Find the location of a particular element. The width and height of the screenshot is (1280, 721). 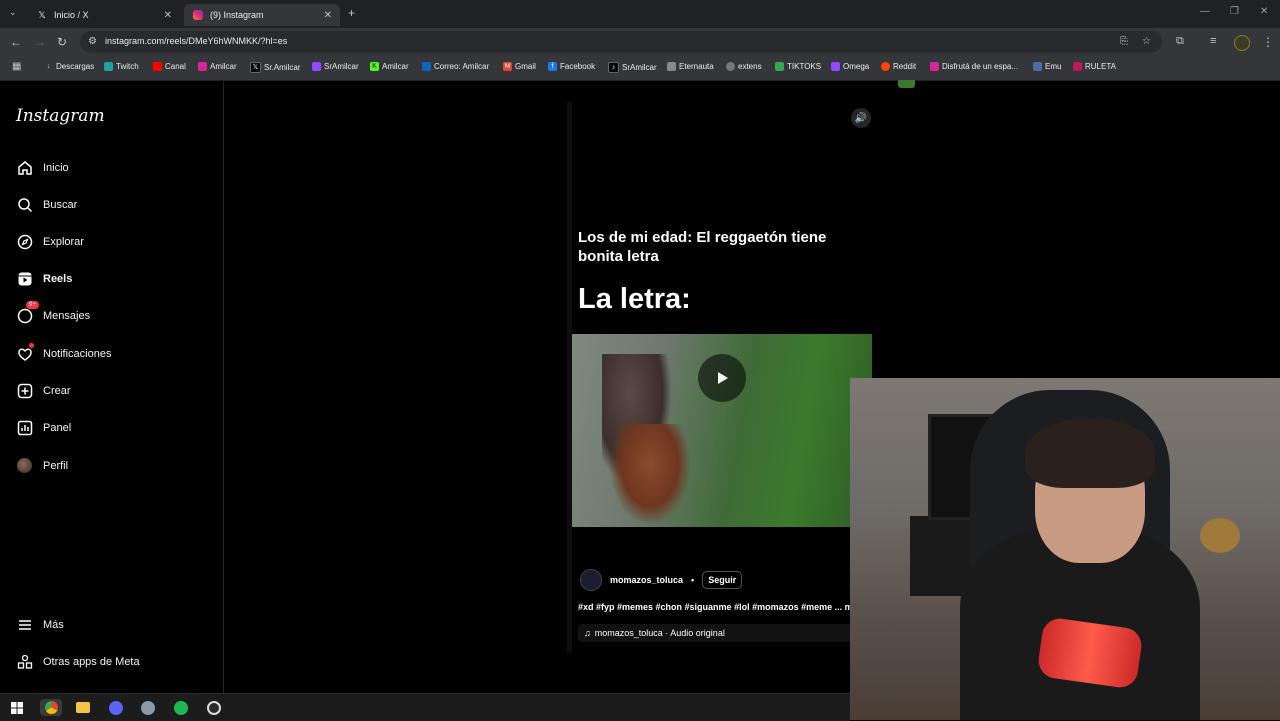

bookmark-item: Twitch is located at coordinates (121, 66).